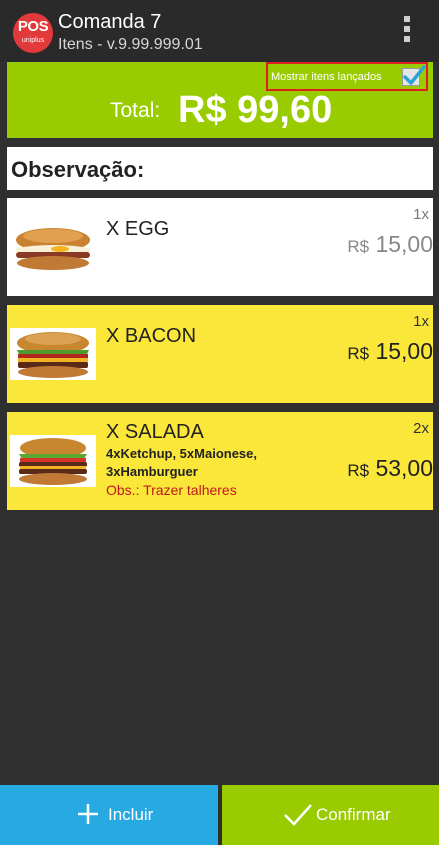 The width and height of the screenshot is (439, 845). What do you see at coordinates (298, 815) in the screenshot?
I see `check-icon` at bounding box center [298, 815].